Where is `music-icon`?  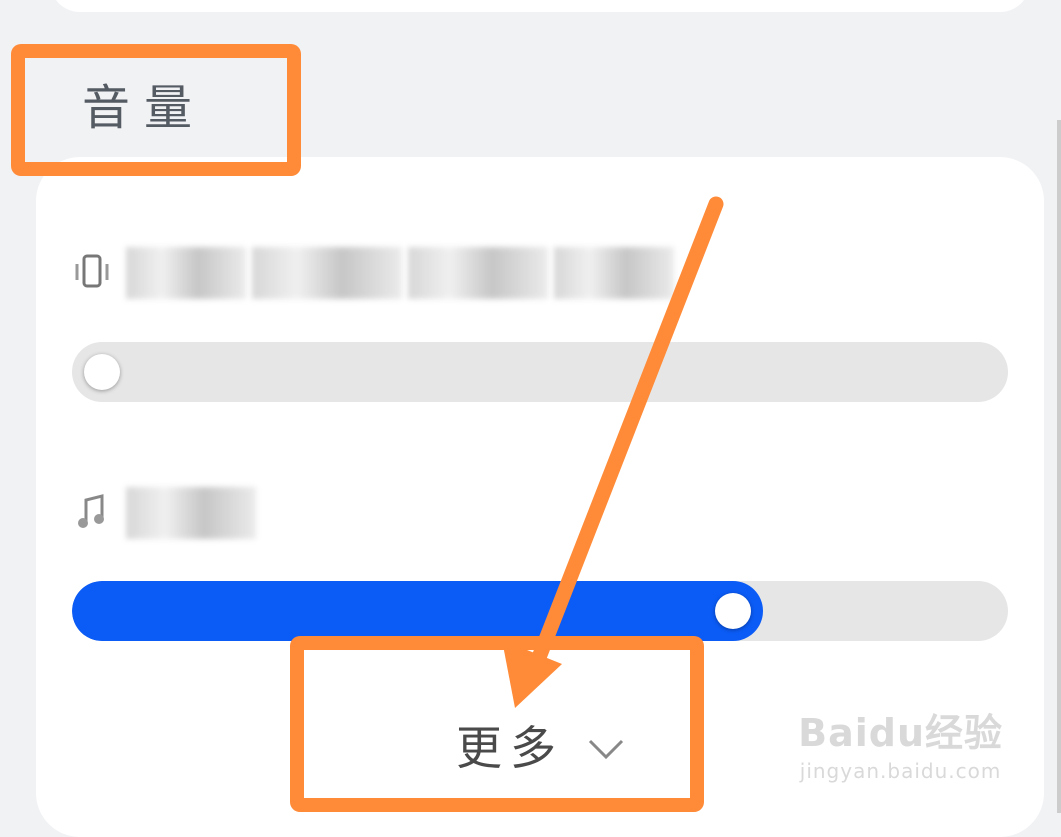 music-icon is located at coordinates (92, 513).